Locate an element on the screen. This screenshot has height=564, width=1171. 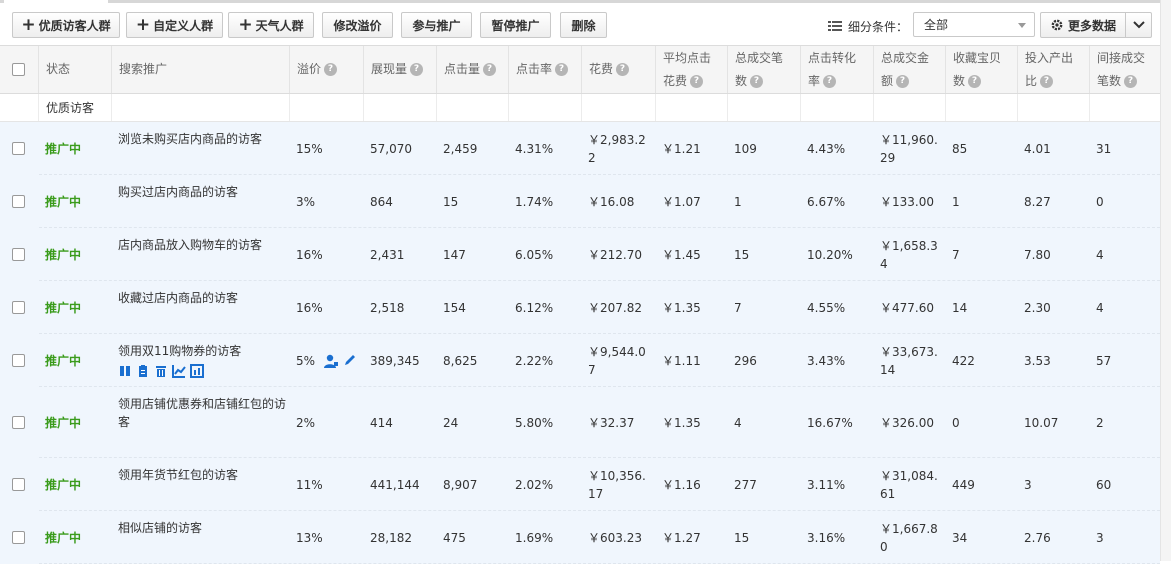
header-cvr: 点击转化率? is located at coordinates (836, 69).